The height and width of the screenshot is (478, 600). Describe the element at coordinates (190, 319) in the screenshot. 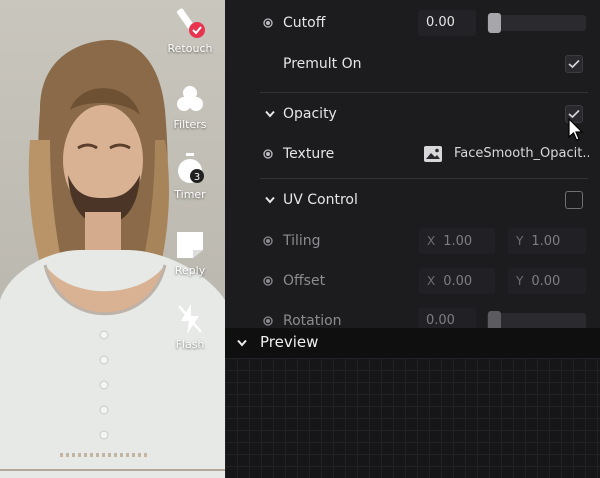

I see `flash-off-icon` at that location.